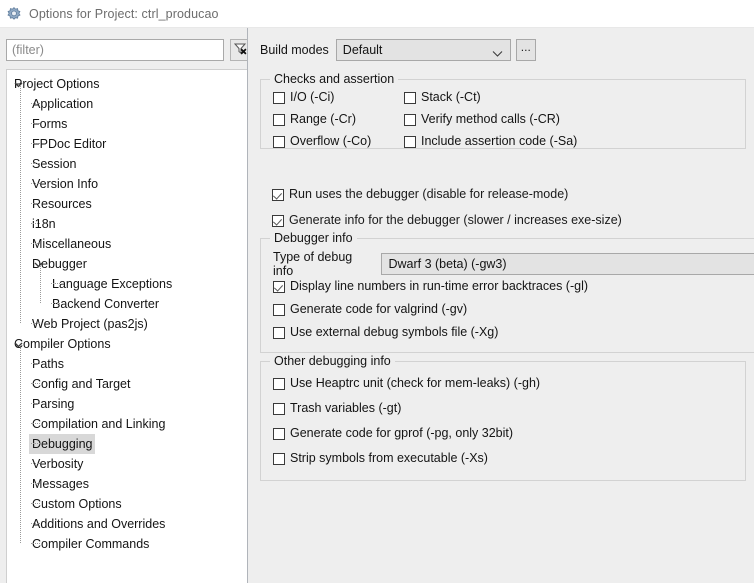 The width and height of the screenshot is (754, 583). I want to click on debug-info-type-select: Dwarf 3 (beta) (-gw3), so click(567, 264).